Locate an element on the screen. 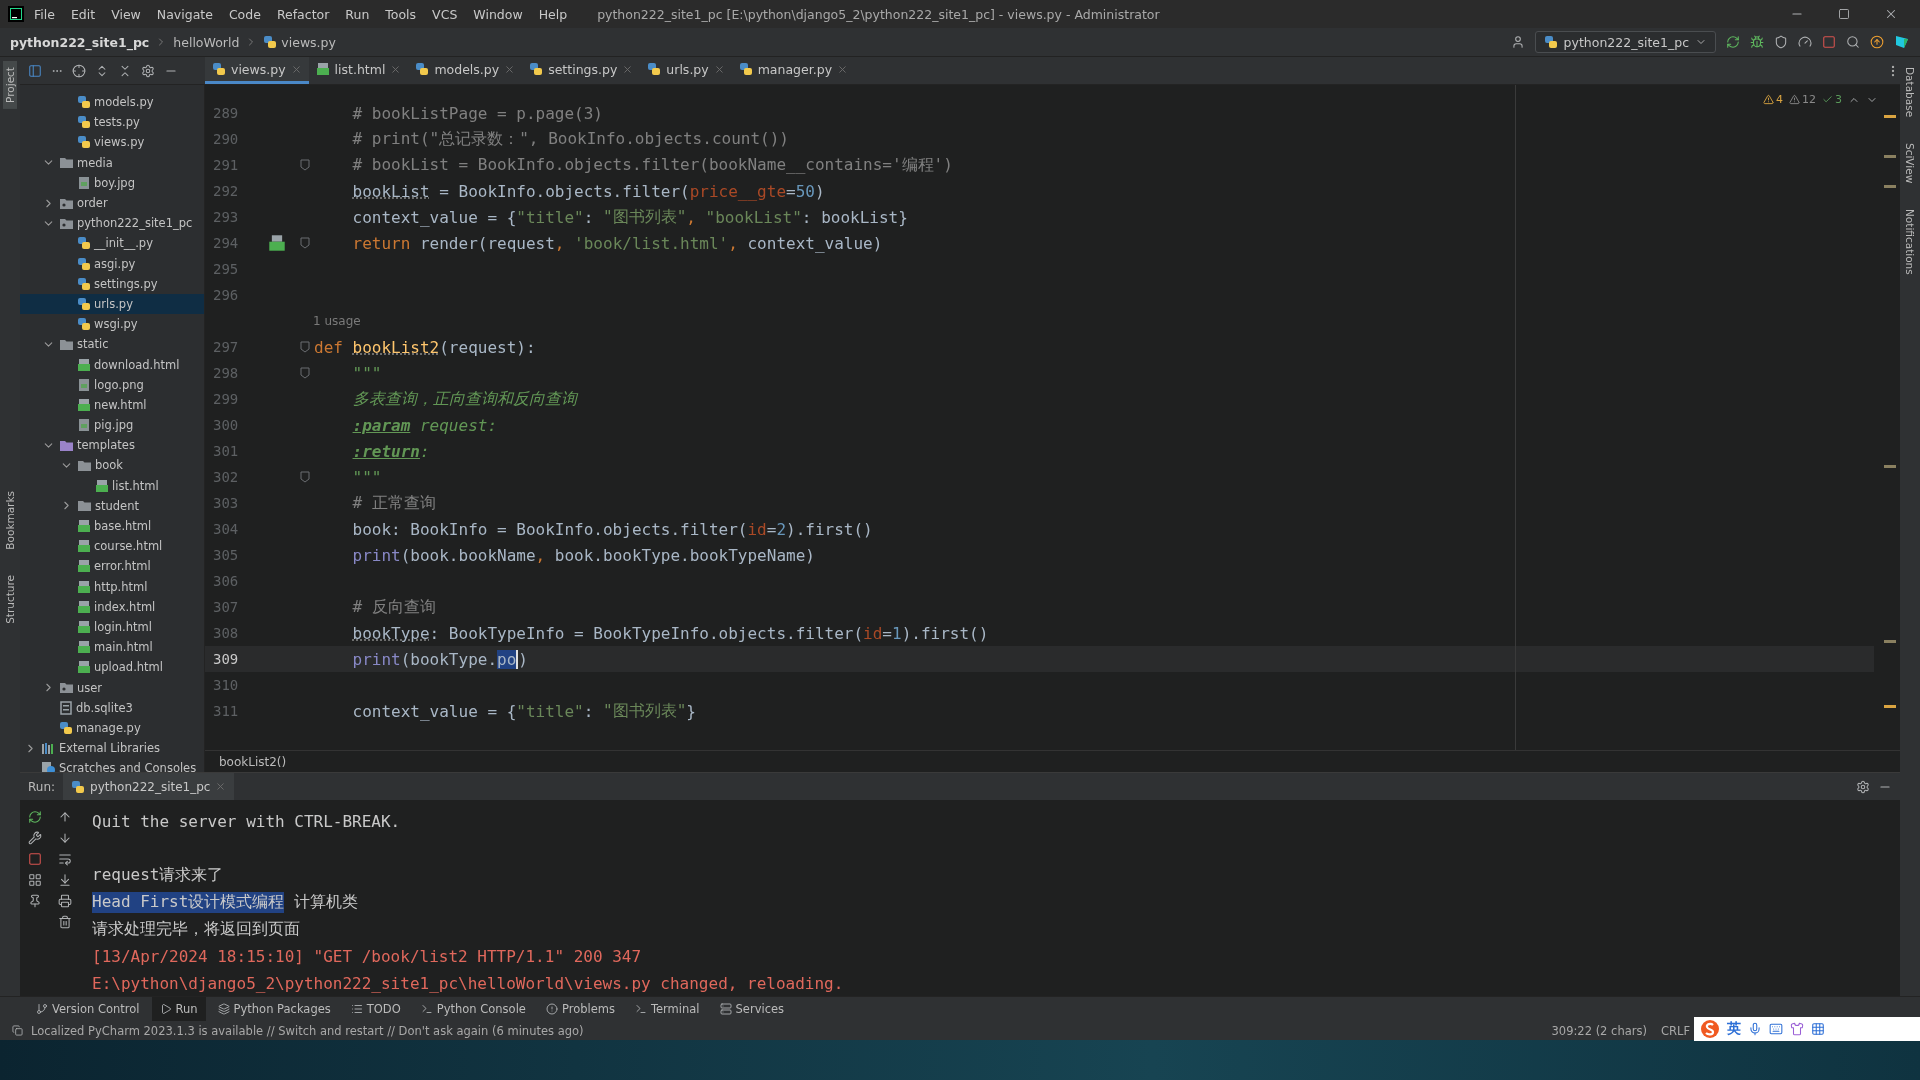 The height and width of the screenshot is (1080, 1920). editor-tab: urls.py is located at coordinates (686, 70).